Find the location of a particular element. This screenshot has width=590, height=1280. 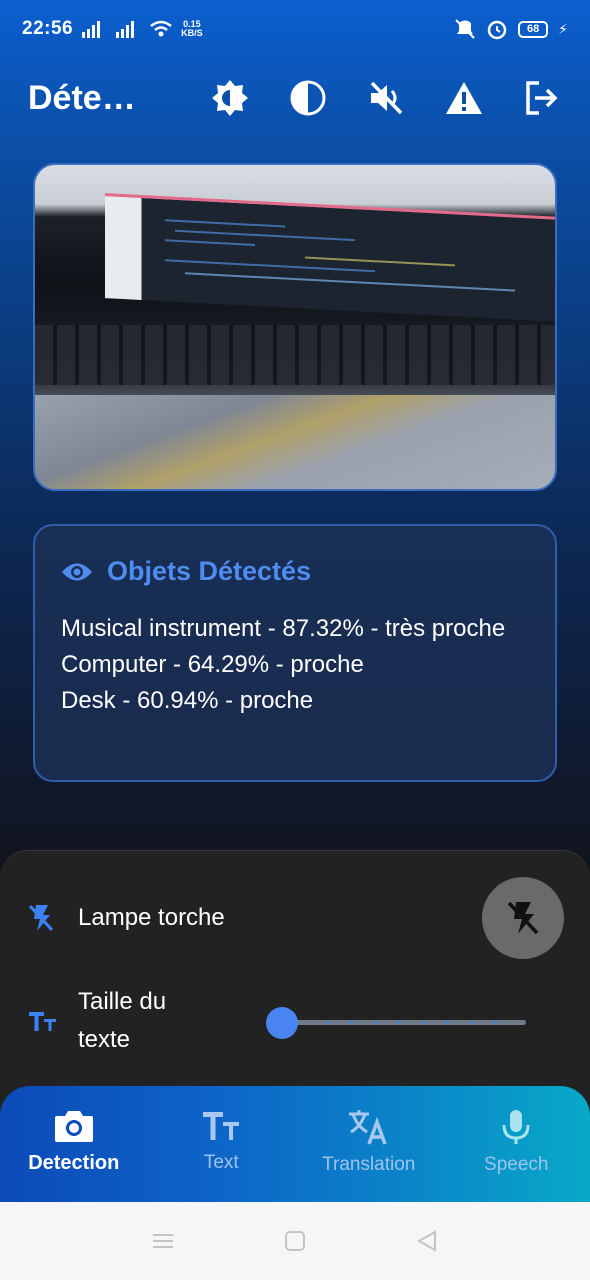

wifi-icon is located at coordinates (161, 28).